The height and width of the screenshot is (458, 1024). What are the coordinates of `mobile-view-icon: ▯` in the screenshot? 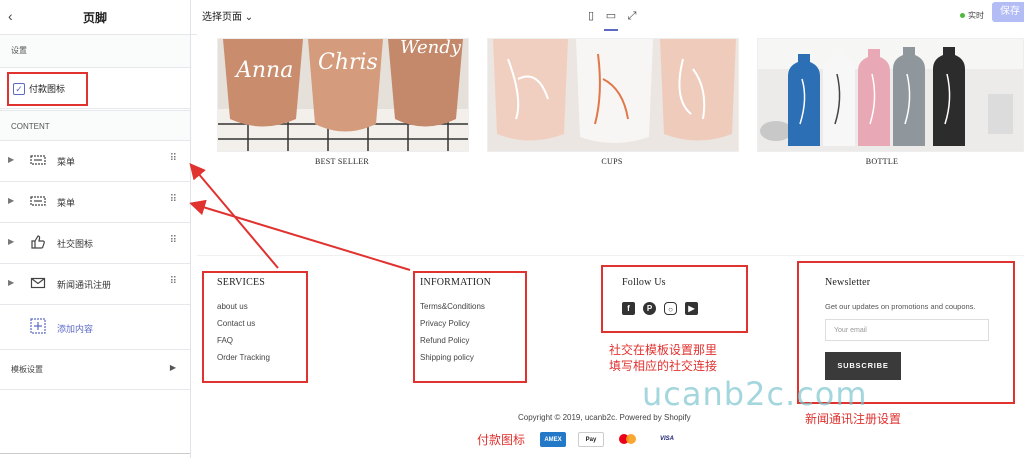 It's located at (591, 16).